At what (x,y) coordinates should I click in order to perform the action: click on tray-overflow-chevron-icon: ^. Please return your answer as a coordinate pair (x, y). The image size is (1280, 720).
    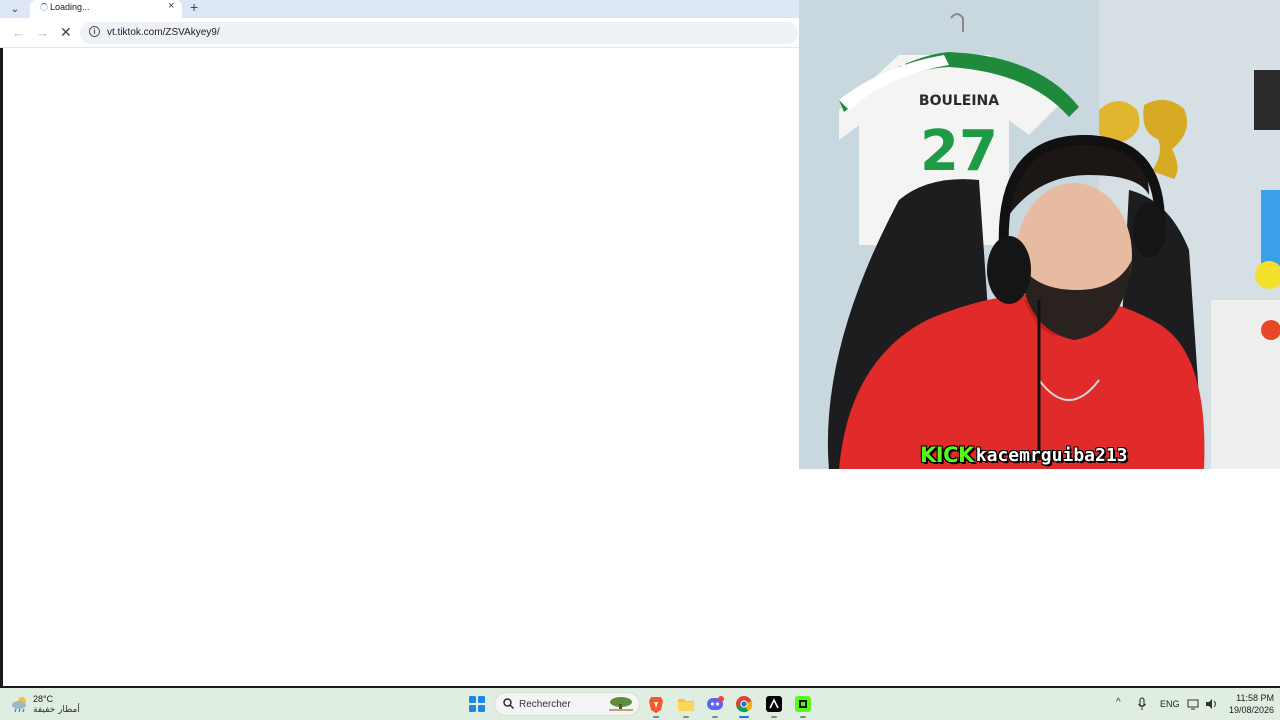
    Looking at the image, I should click on (1118, 702).